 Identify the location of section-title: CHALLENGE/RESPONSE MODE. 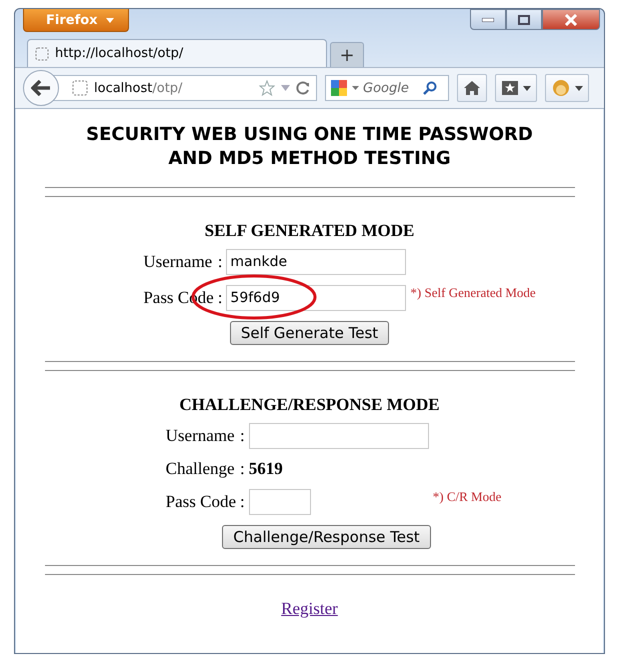
(309, 405).